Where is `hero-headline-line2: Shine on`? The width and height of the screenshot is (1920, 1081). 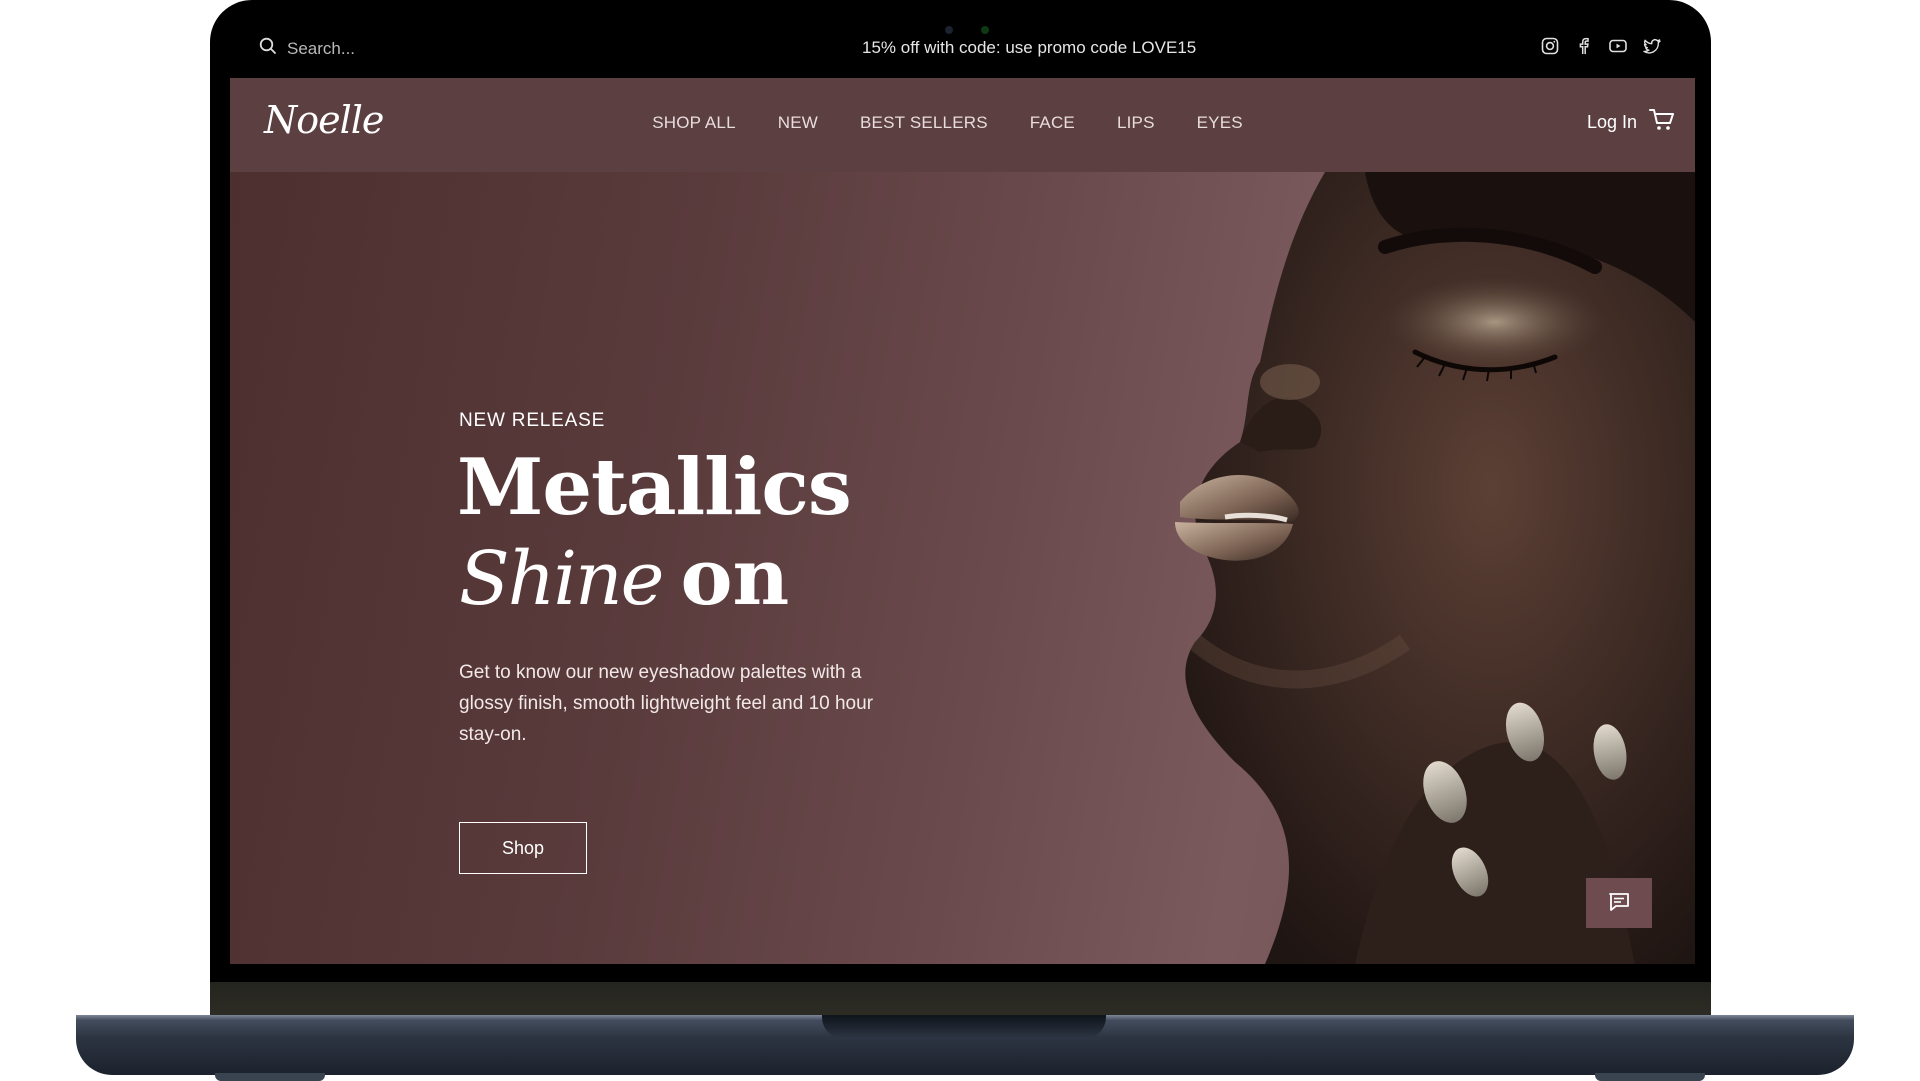 hero-headline-line2: Shine on is located at coordinates (624, 577).